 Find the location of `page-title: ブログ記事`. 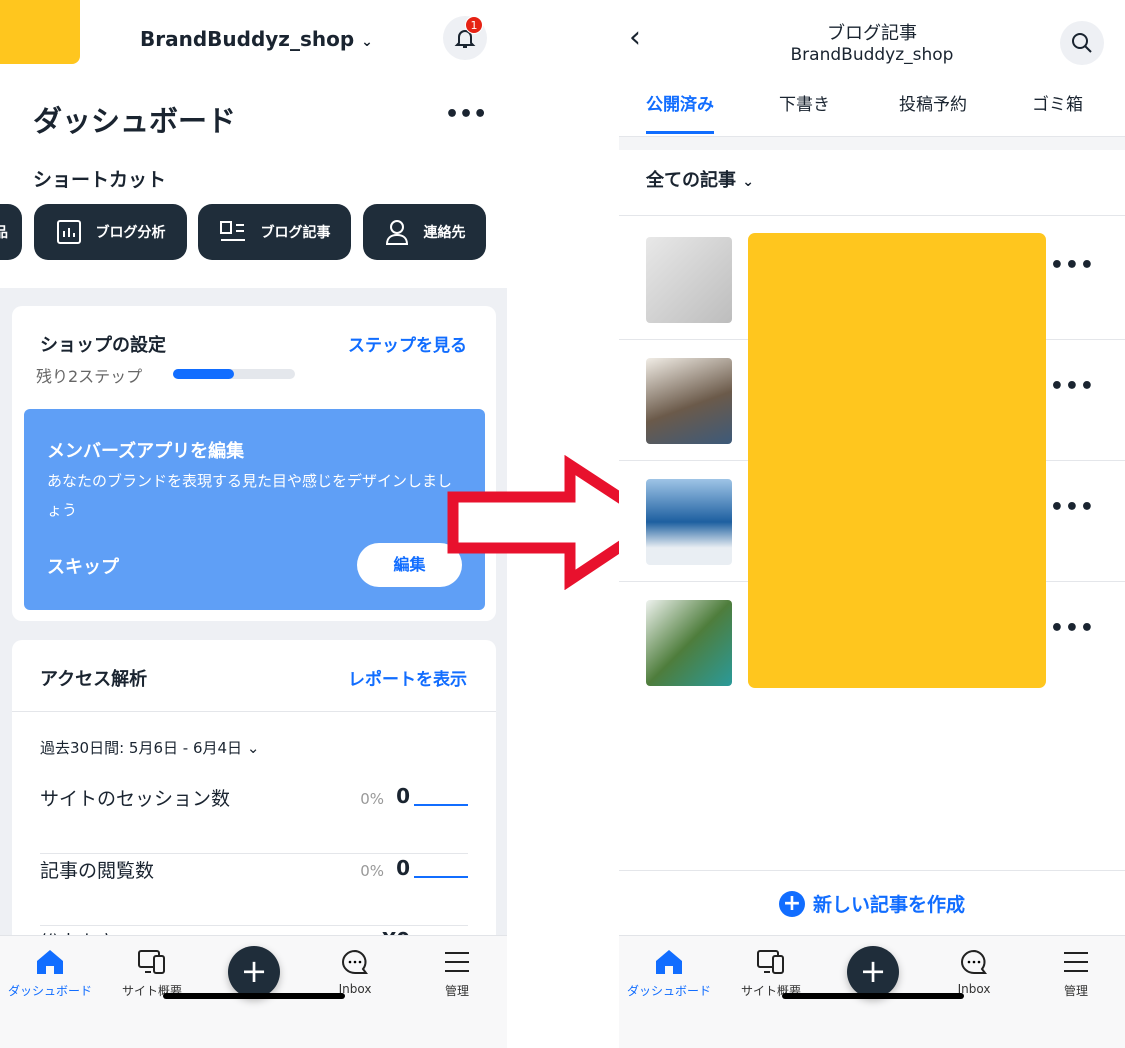

page-title: ブログ記事 is located at coordinates (872, 33).